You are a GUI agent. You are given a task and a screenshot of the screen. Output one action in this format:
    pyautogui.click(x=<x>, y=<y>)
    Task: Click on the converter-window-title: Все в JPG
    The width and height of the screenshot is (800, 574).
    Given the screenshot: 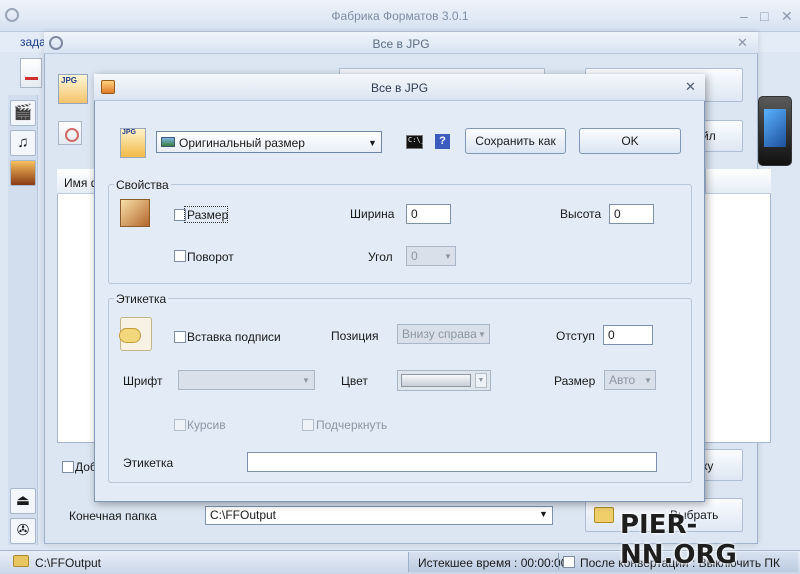 What is the action you would take?
    pyautogui.click(x=401, y=44)
    